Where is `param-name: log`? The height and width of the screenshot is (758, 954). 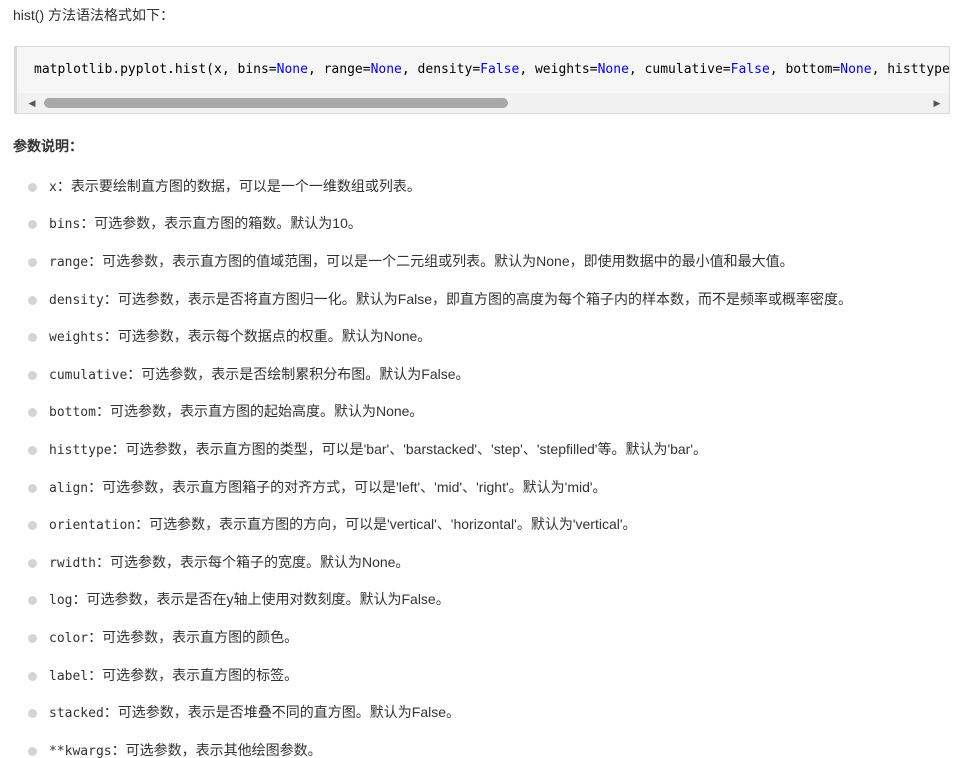 param-name: log is located at coordinates (61, 601).